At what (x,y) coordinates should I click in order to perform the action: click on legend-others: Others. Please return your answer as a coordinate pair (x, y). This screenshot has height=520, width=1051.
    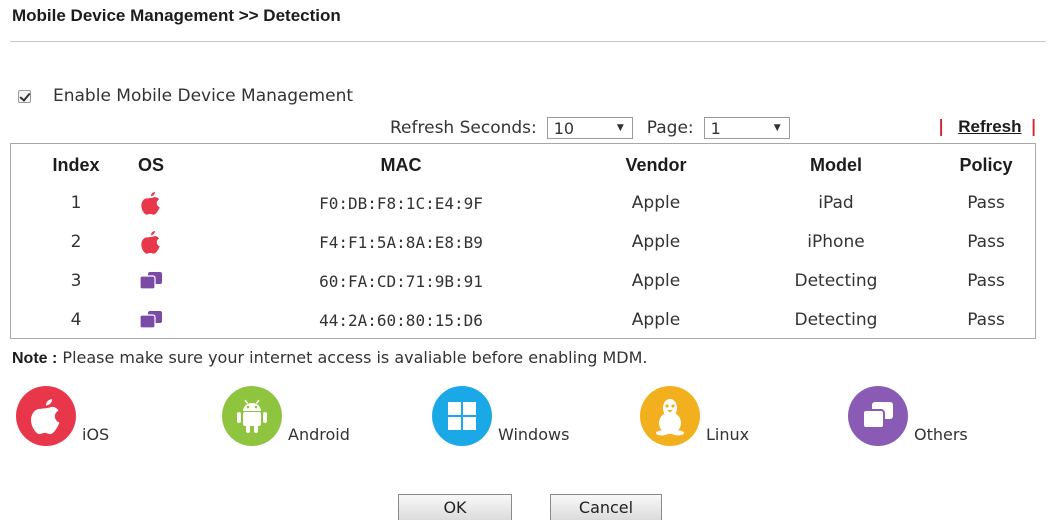
    Looking at the image, I should click on (908, 416).